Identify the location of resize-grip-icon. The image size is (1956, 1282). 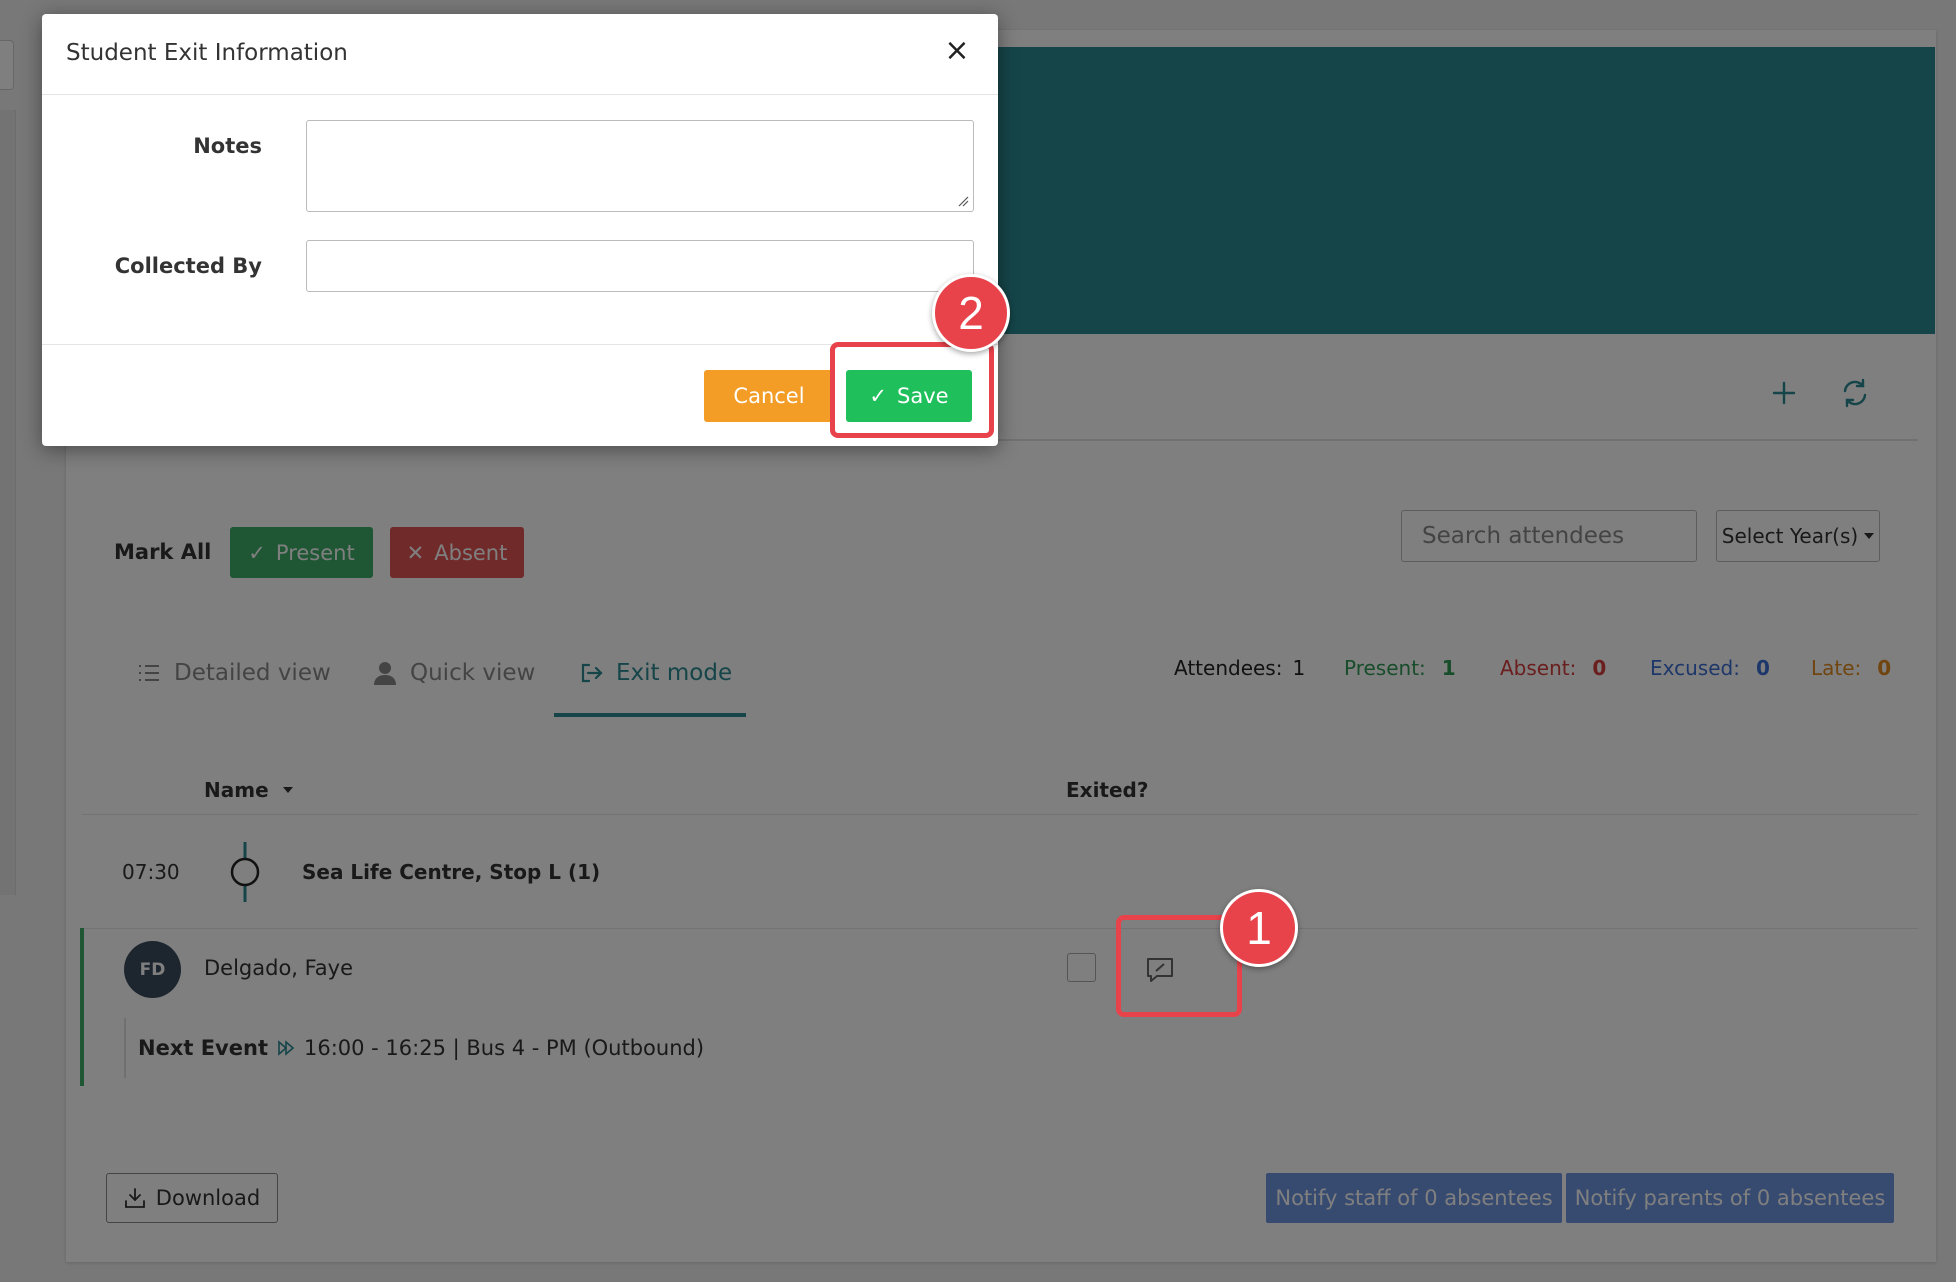
(963, 201).